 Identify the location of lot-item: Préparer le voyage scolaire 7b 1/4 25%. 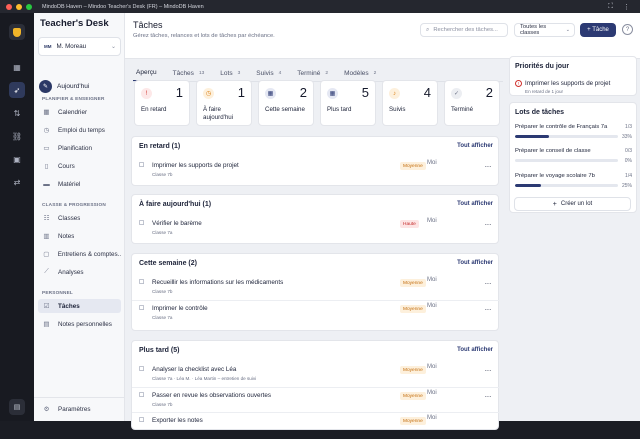
(573, 185).